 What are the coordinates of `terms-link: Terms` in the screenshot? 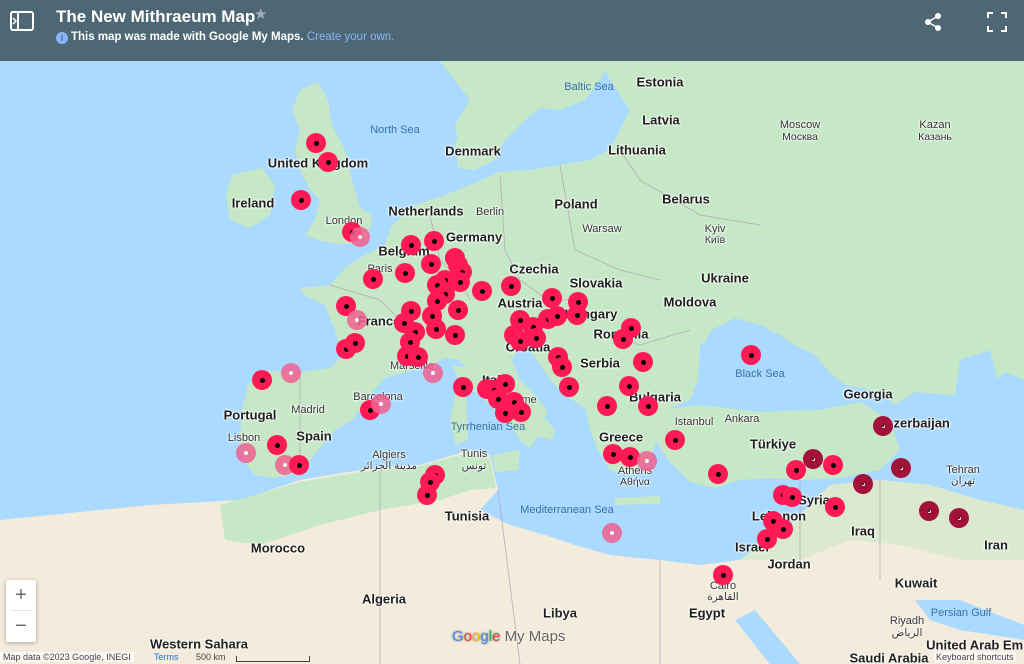 It's located at (166, 657).